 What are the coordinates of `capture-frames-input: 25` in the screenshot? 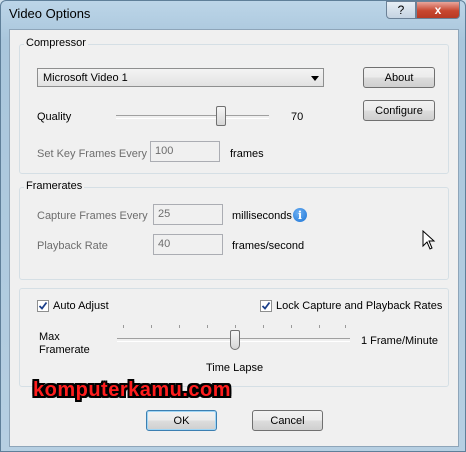 It's located at (188, 214).